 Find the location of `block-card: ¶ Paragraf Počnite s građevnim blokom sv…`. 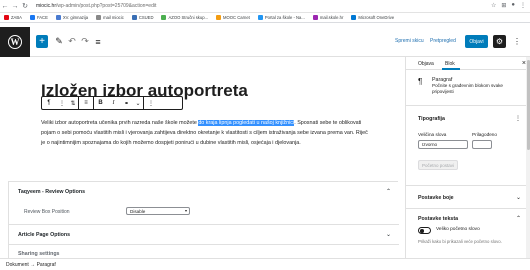

block-card: ¶ Paragraf Počnite s građevnim blokom sv… is located at coordinates (468, 88).